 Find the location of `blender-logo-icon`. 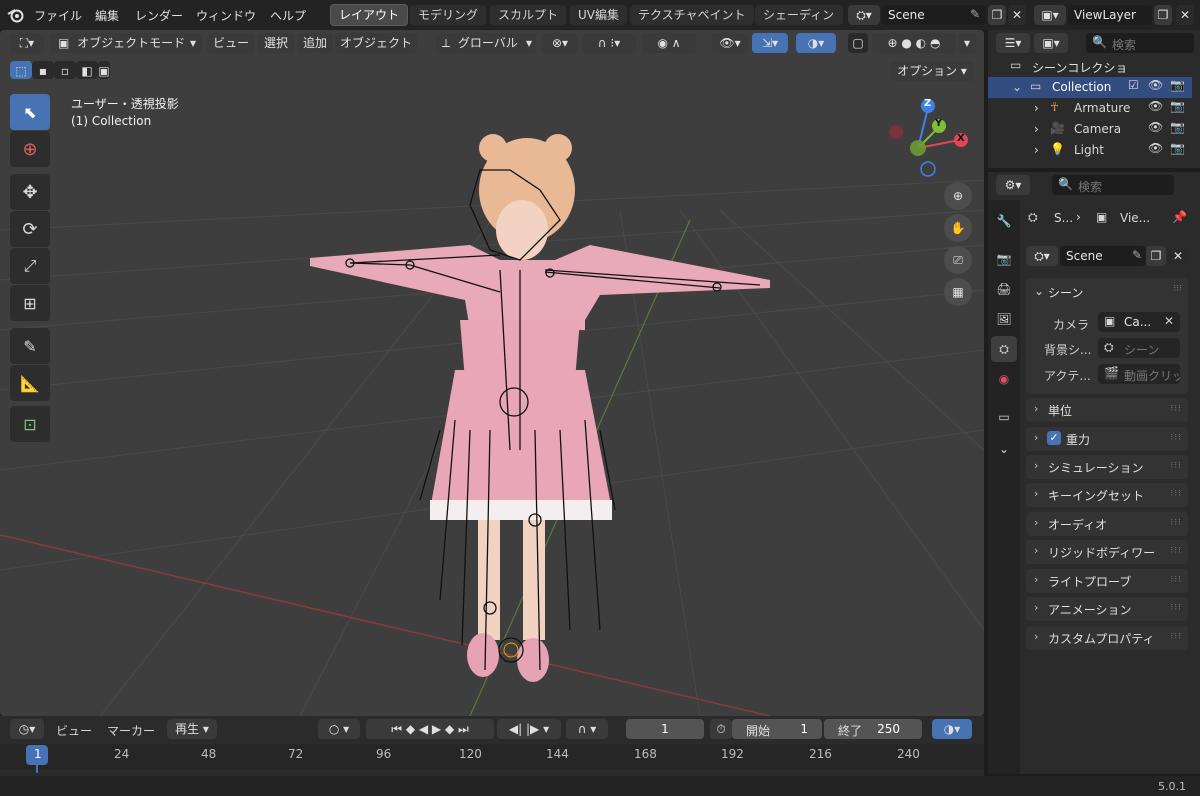

blender-logo-icon is located at coordinates (16, 15).